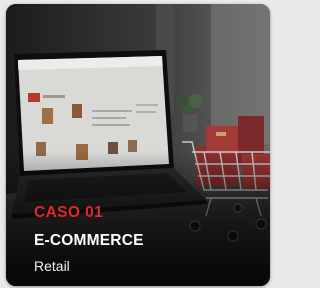  I want to click on case-category: Retail, so click(52, 266).